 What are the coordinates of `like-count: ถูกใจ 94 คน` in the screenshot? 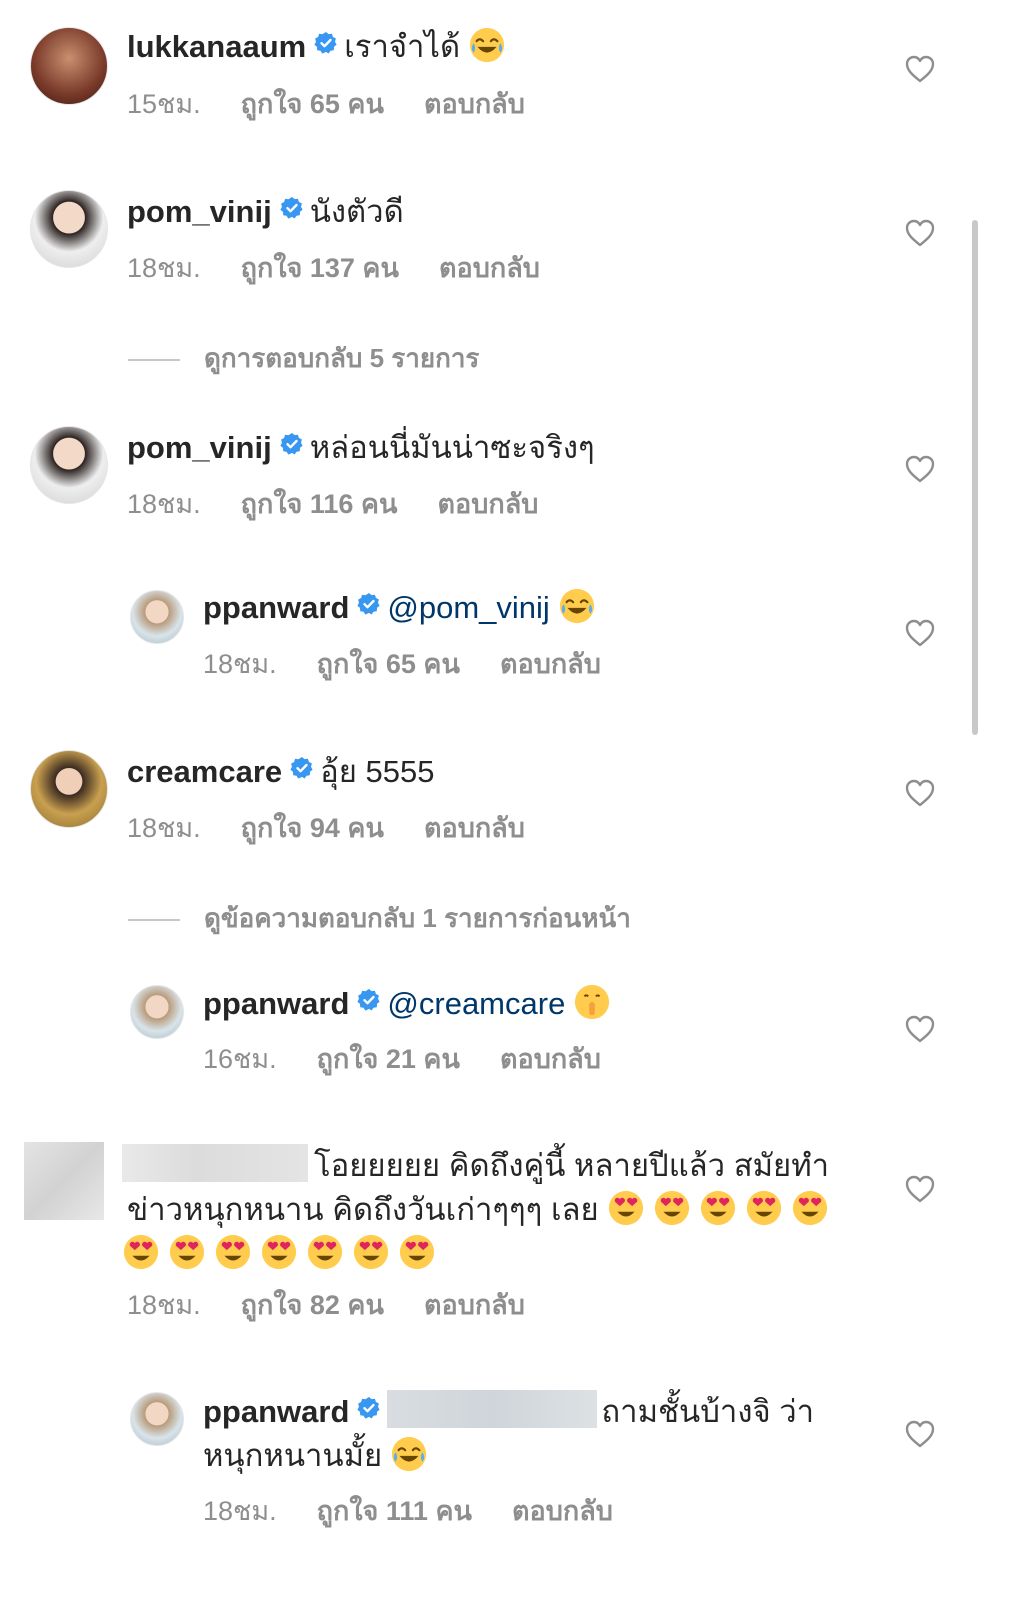 It's located at (312, 828).